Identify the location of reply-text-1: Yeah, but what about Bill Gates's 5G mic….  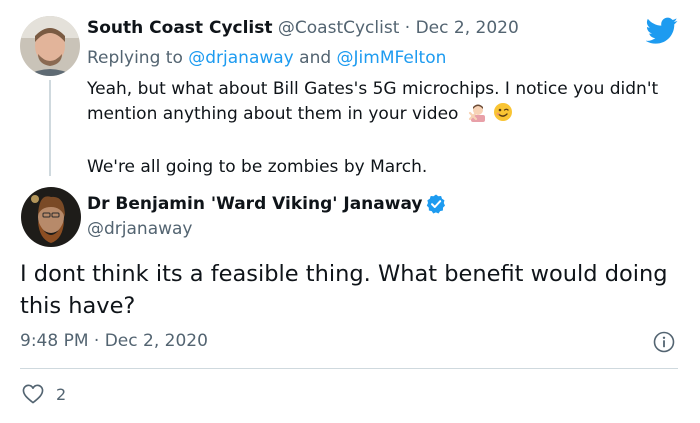
(373, 101).